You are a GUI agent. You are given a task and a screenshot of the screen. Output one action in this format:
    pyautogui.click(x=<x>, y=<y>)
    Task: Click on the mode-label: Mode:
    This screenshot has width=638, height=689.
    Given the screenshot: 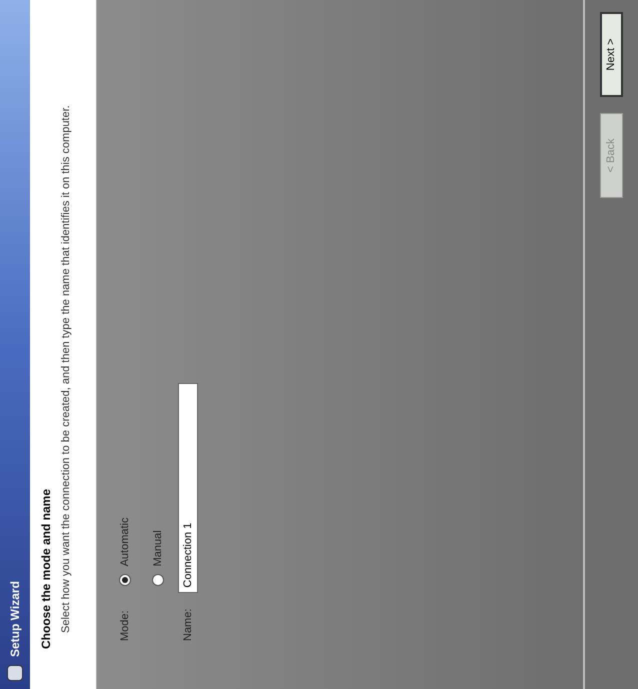 What is the action you would take?
    pyautogui.click(x=125, y=625)
    